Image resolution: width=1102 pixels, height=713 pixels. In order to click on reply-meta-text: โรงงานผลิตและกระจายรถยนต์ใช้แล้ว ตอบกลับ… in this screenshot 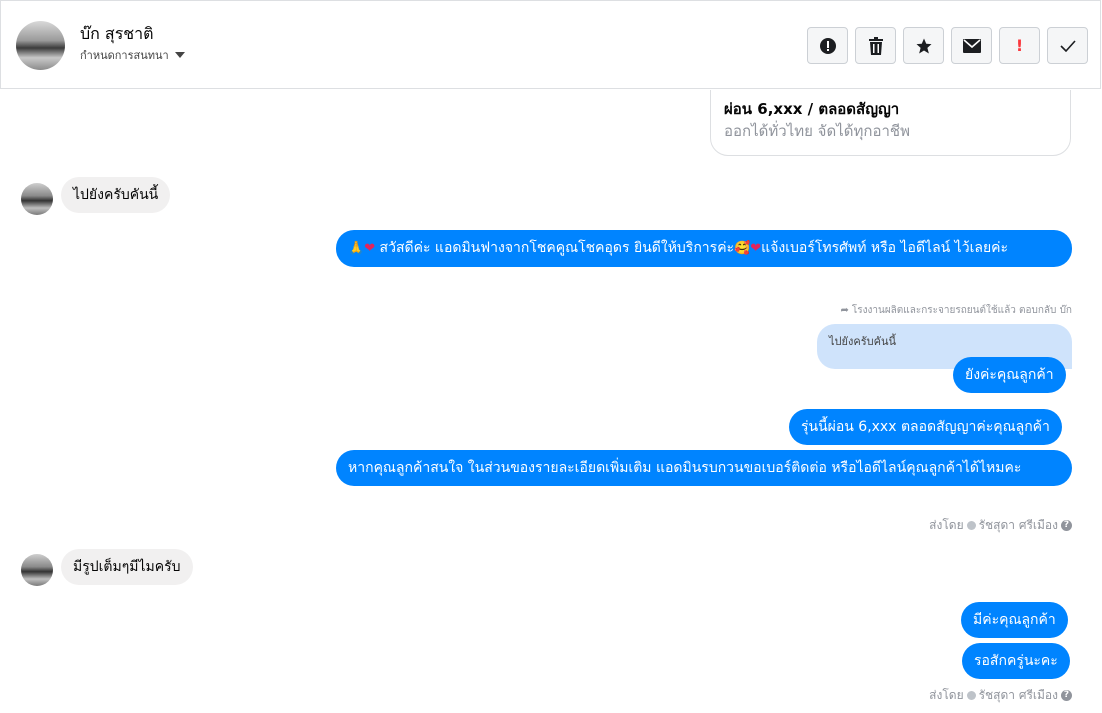, I will do `click(961, 310)`.